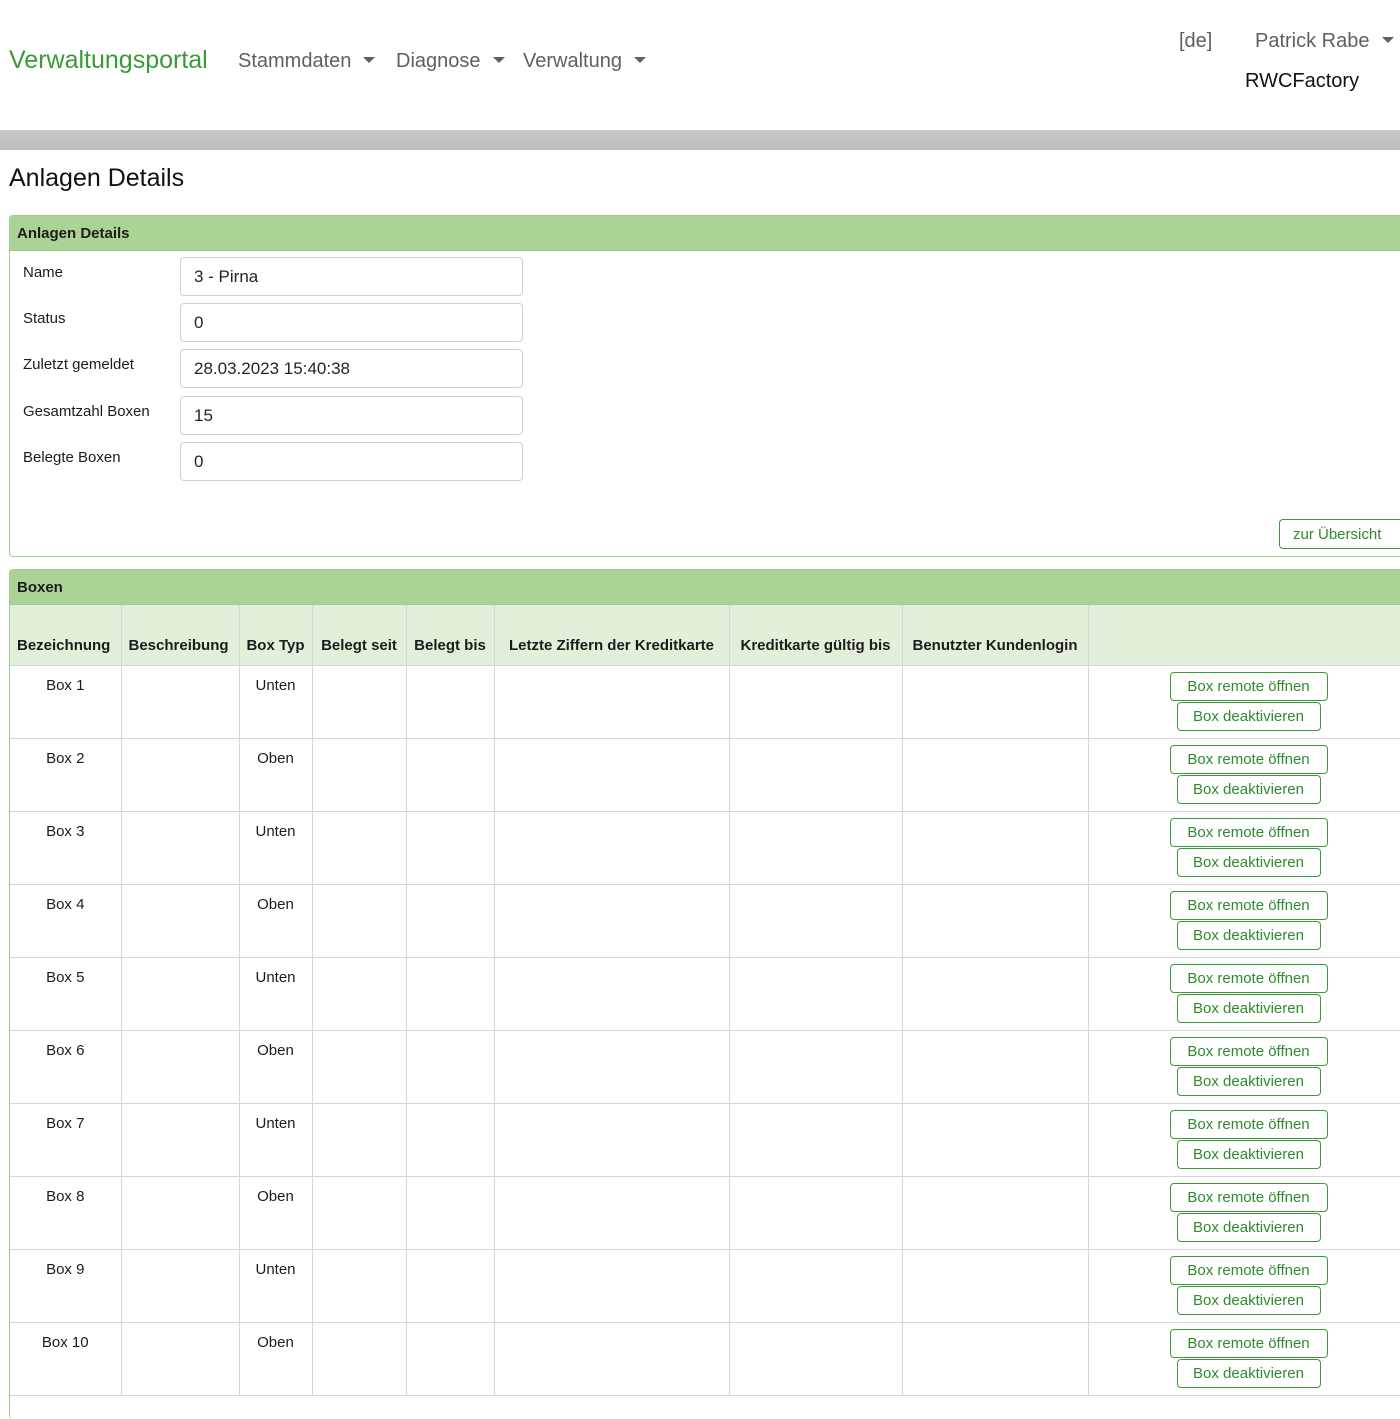 Image resolution: width=1400 pixels, height=1419 pixels. Describe the element at coordinates (1302, 81) in the screenshot. I see `company-name: RWCFactory` at that location.